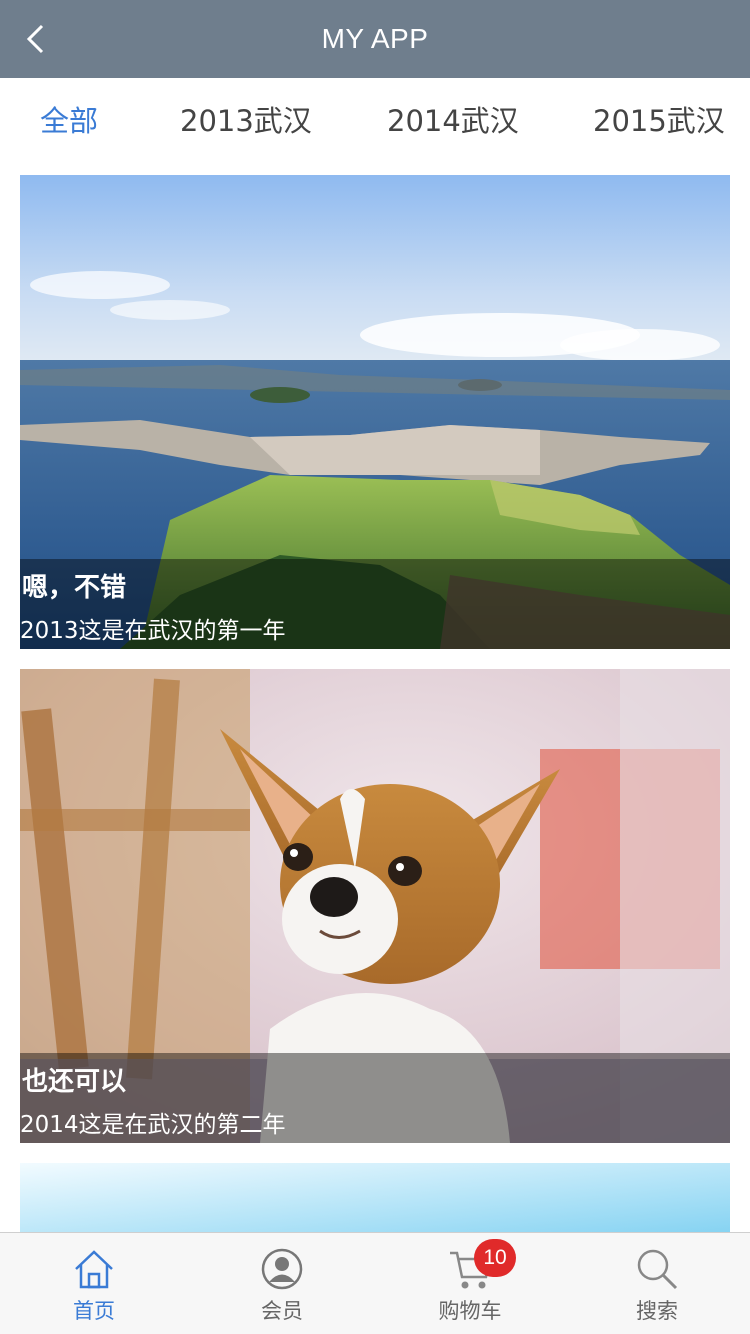 This screenshot has width=750, height=1334. I want to click on cart-icon: 10, so click(482, 1265).